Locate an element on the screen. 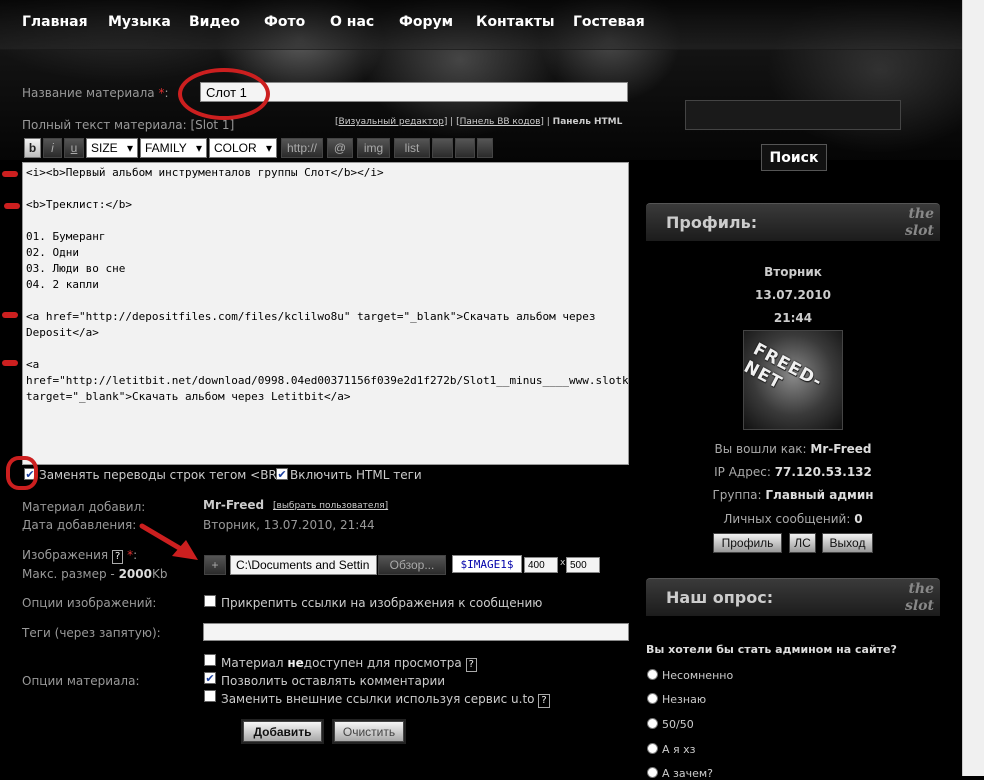 The image size is (984, 780). family-select: FAMILY ▾ is located at coordinates (173, 148).